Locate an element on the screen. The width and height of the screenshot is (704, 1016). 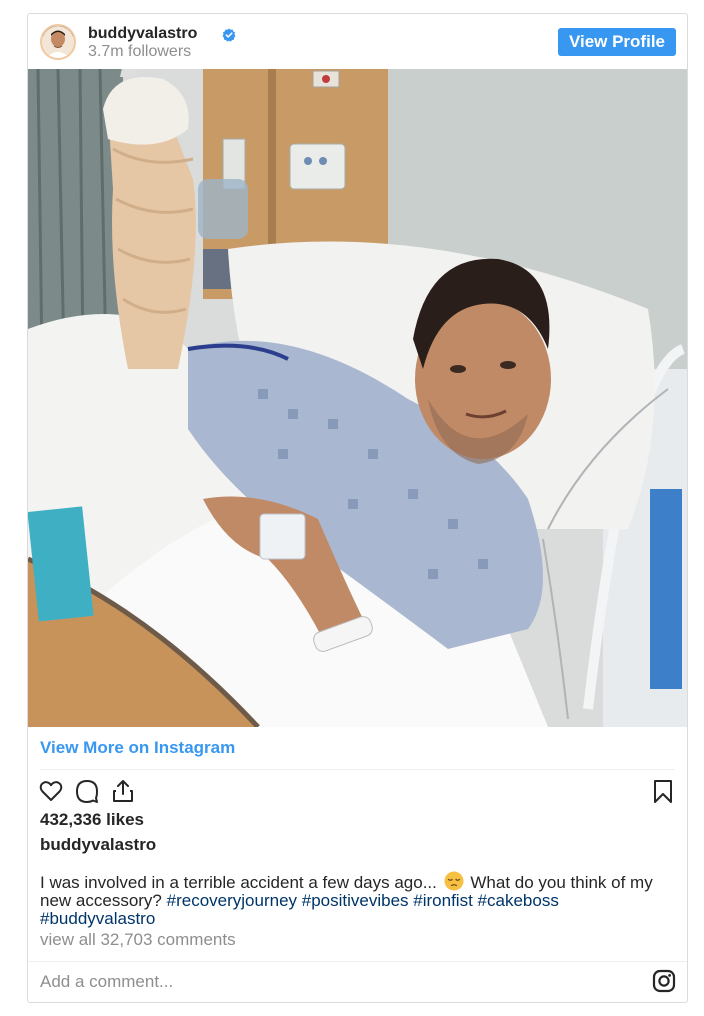
hashtag-link: #ironfist is located at coordinates (443, 900).